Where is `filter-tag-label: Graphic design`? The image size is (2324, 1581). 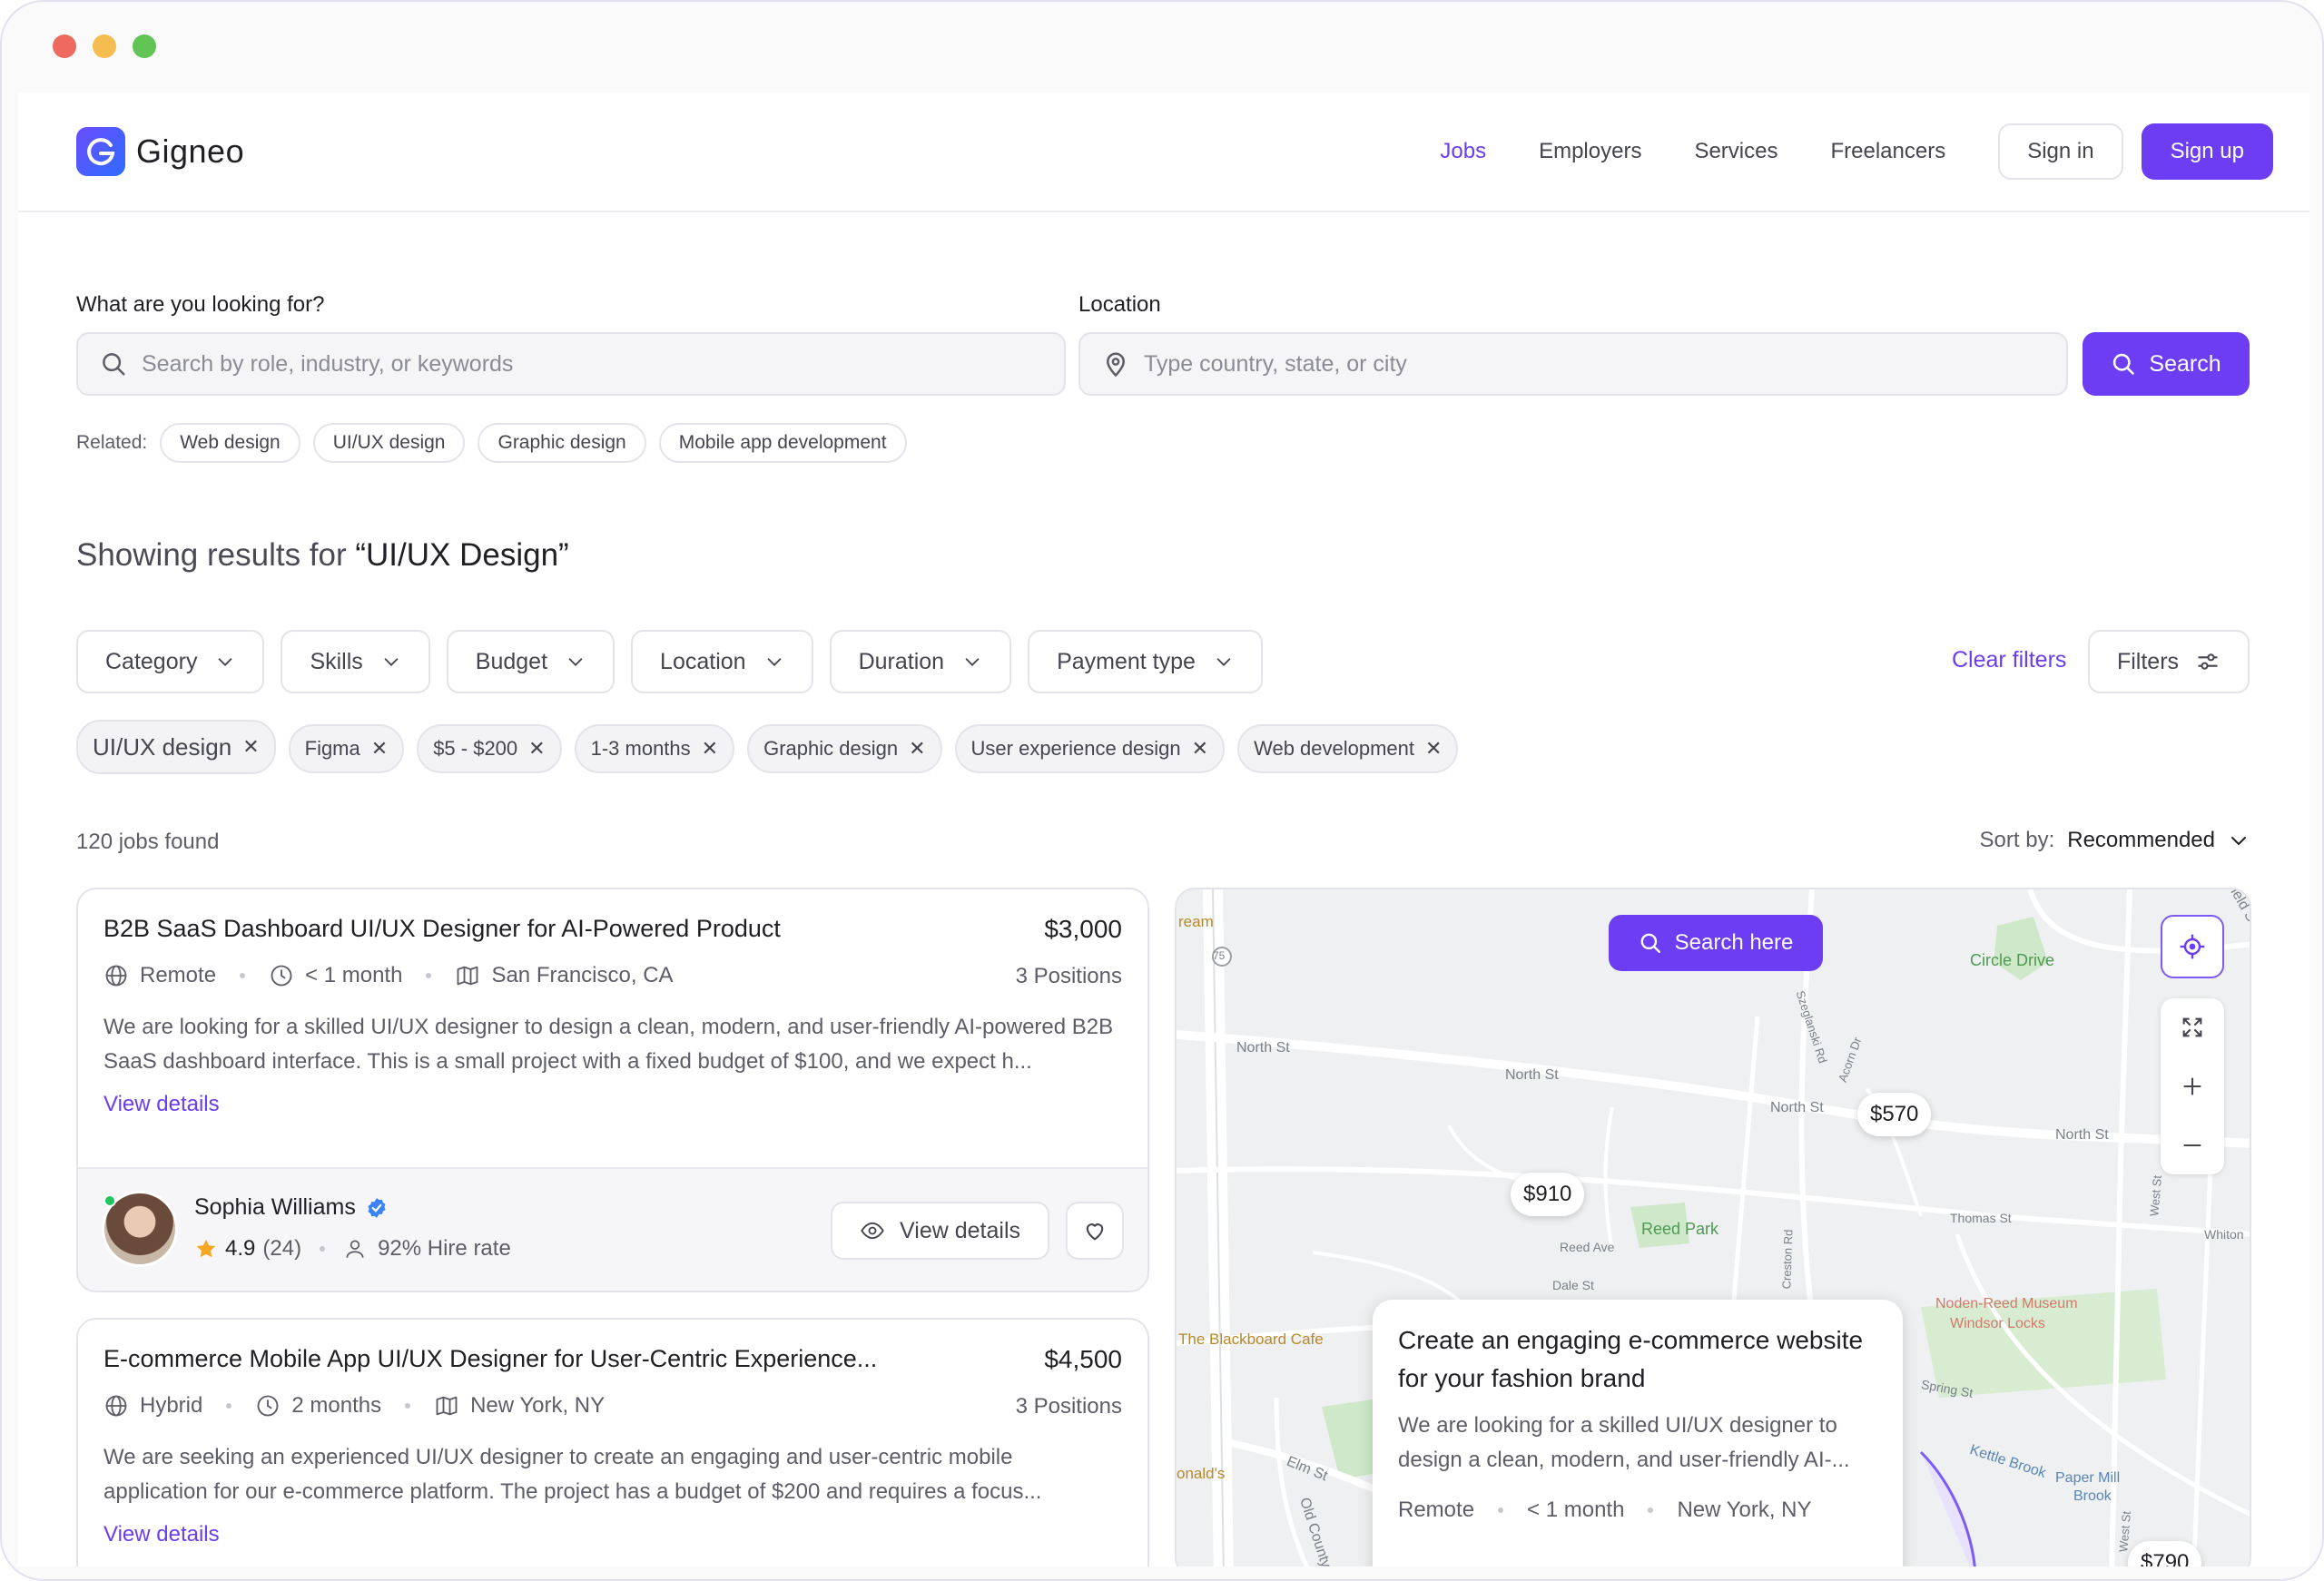 filter-tag-label: Graphic design is located at coordinates (831, 748).